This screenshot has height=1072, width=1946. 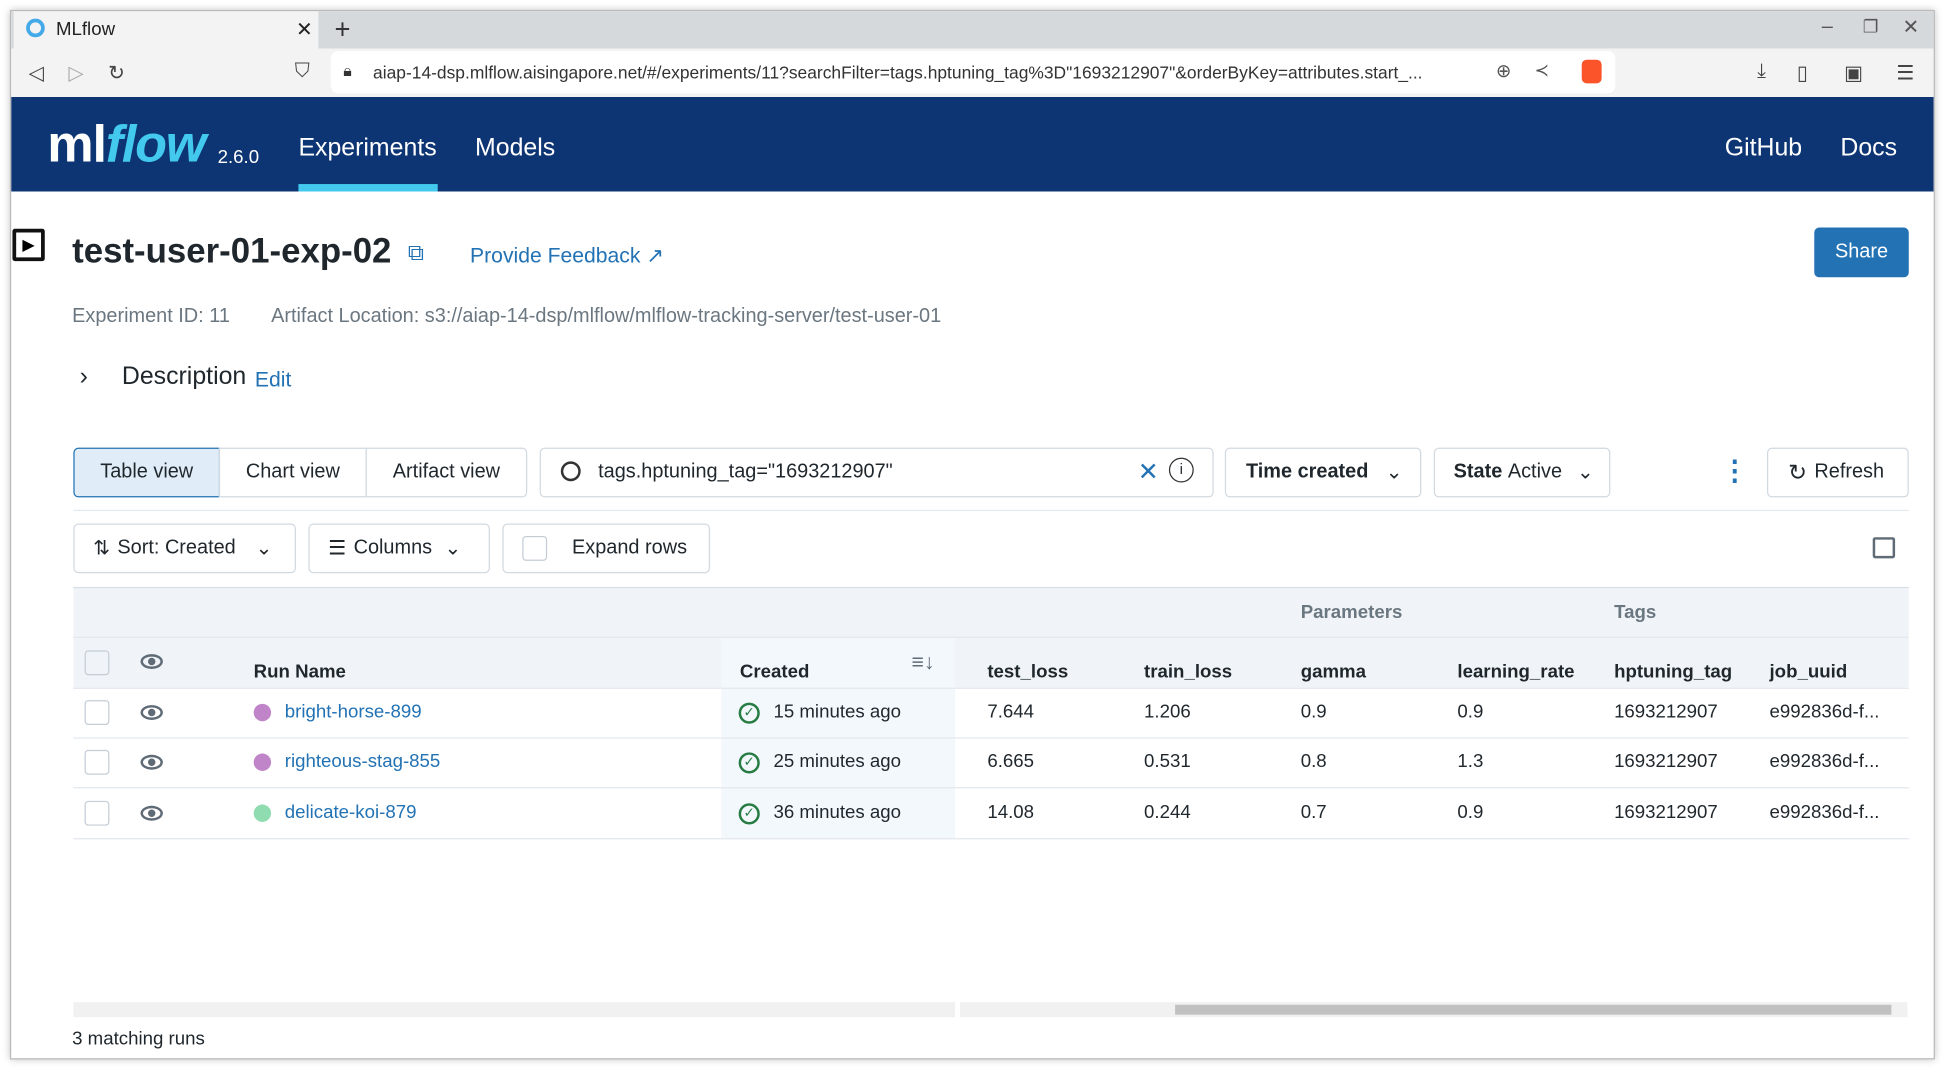 What do you see at coordinates (1394, 473) in the screenshot?
I see `chevron-down-icon: ⌄` at bounding box center [1394, 473].